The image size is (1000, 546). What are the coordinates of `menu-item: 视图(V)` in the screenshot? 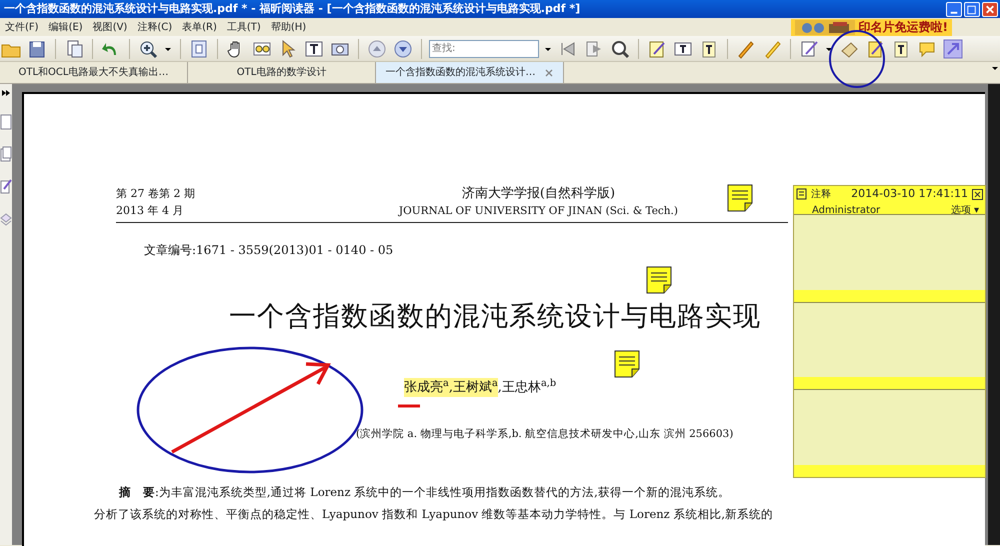 It's located at (110, 27).